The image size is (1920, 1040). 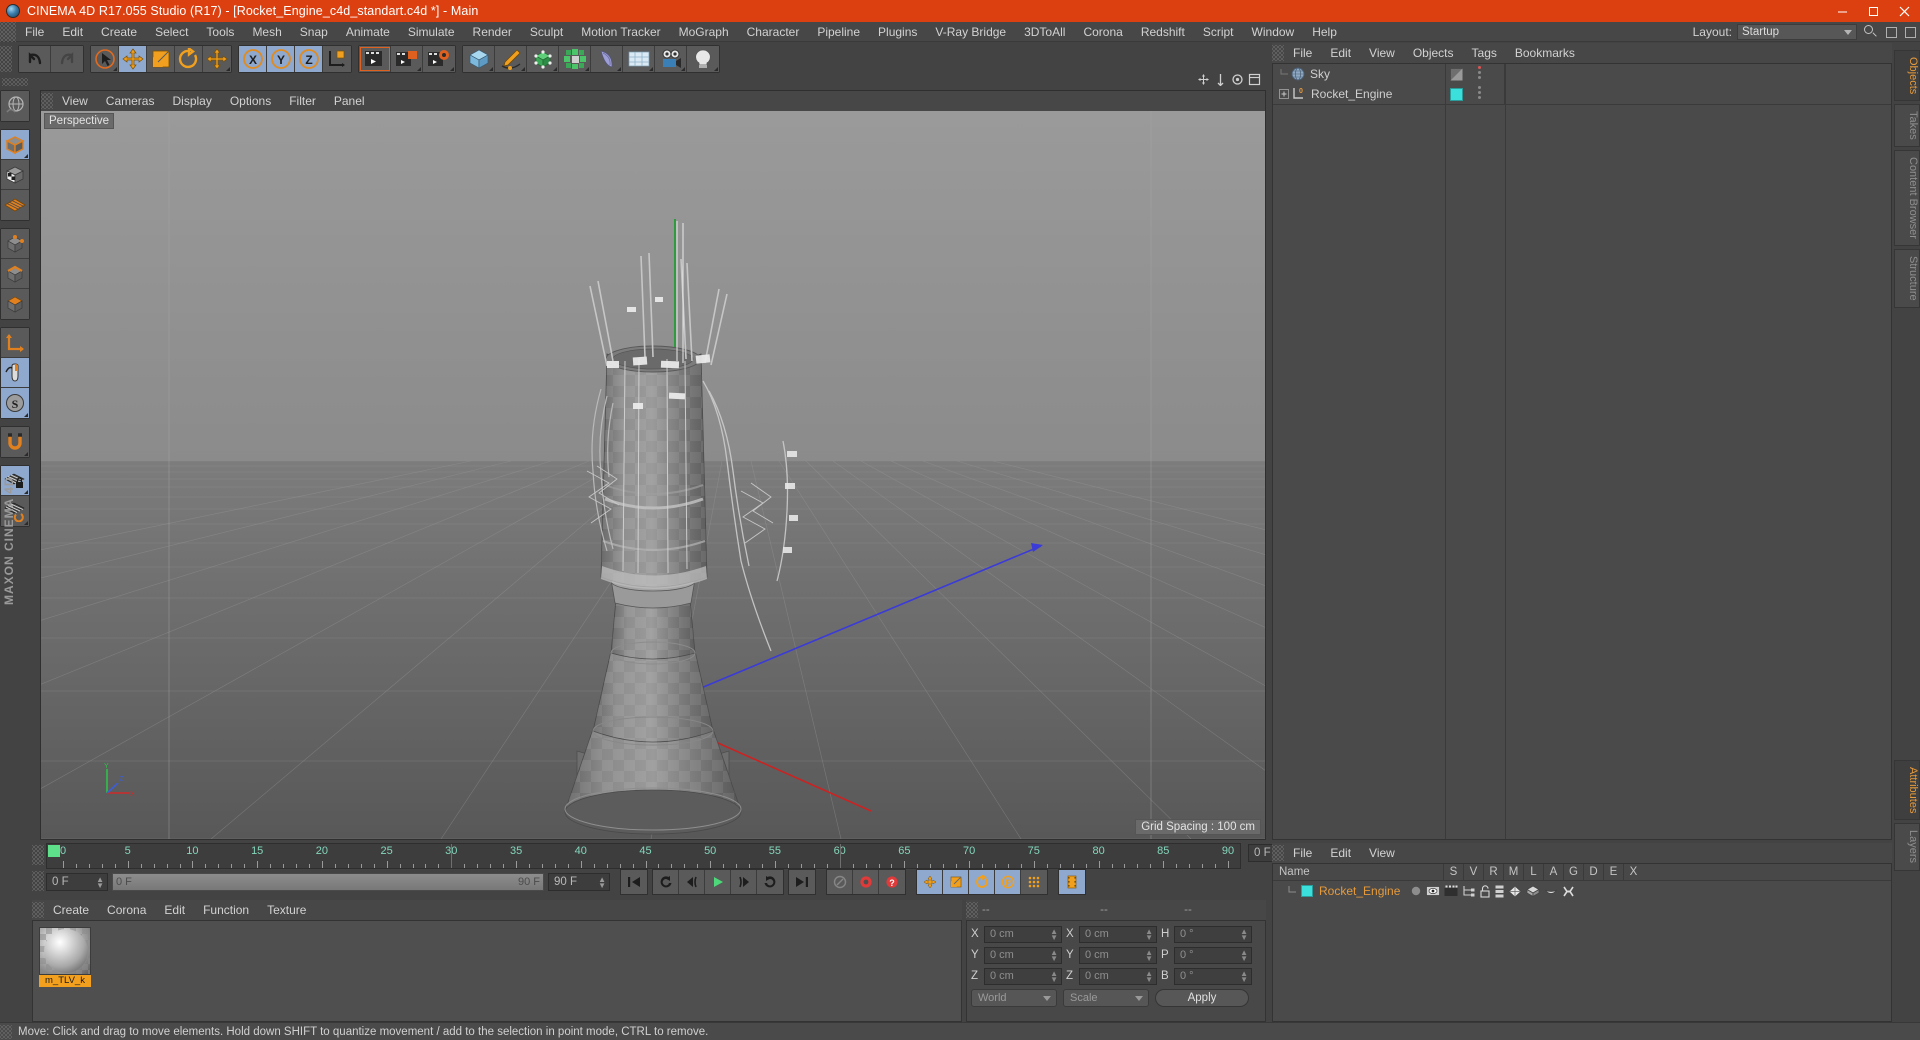 I want to click on render-tag-icon, so click(x=1451, y=891).